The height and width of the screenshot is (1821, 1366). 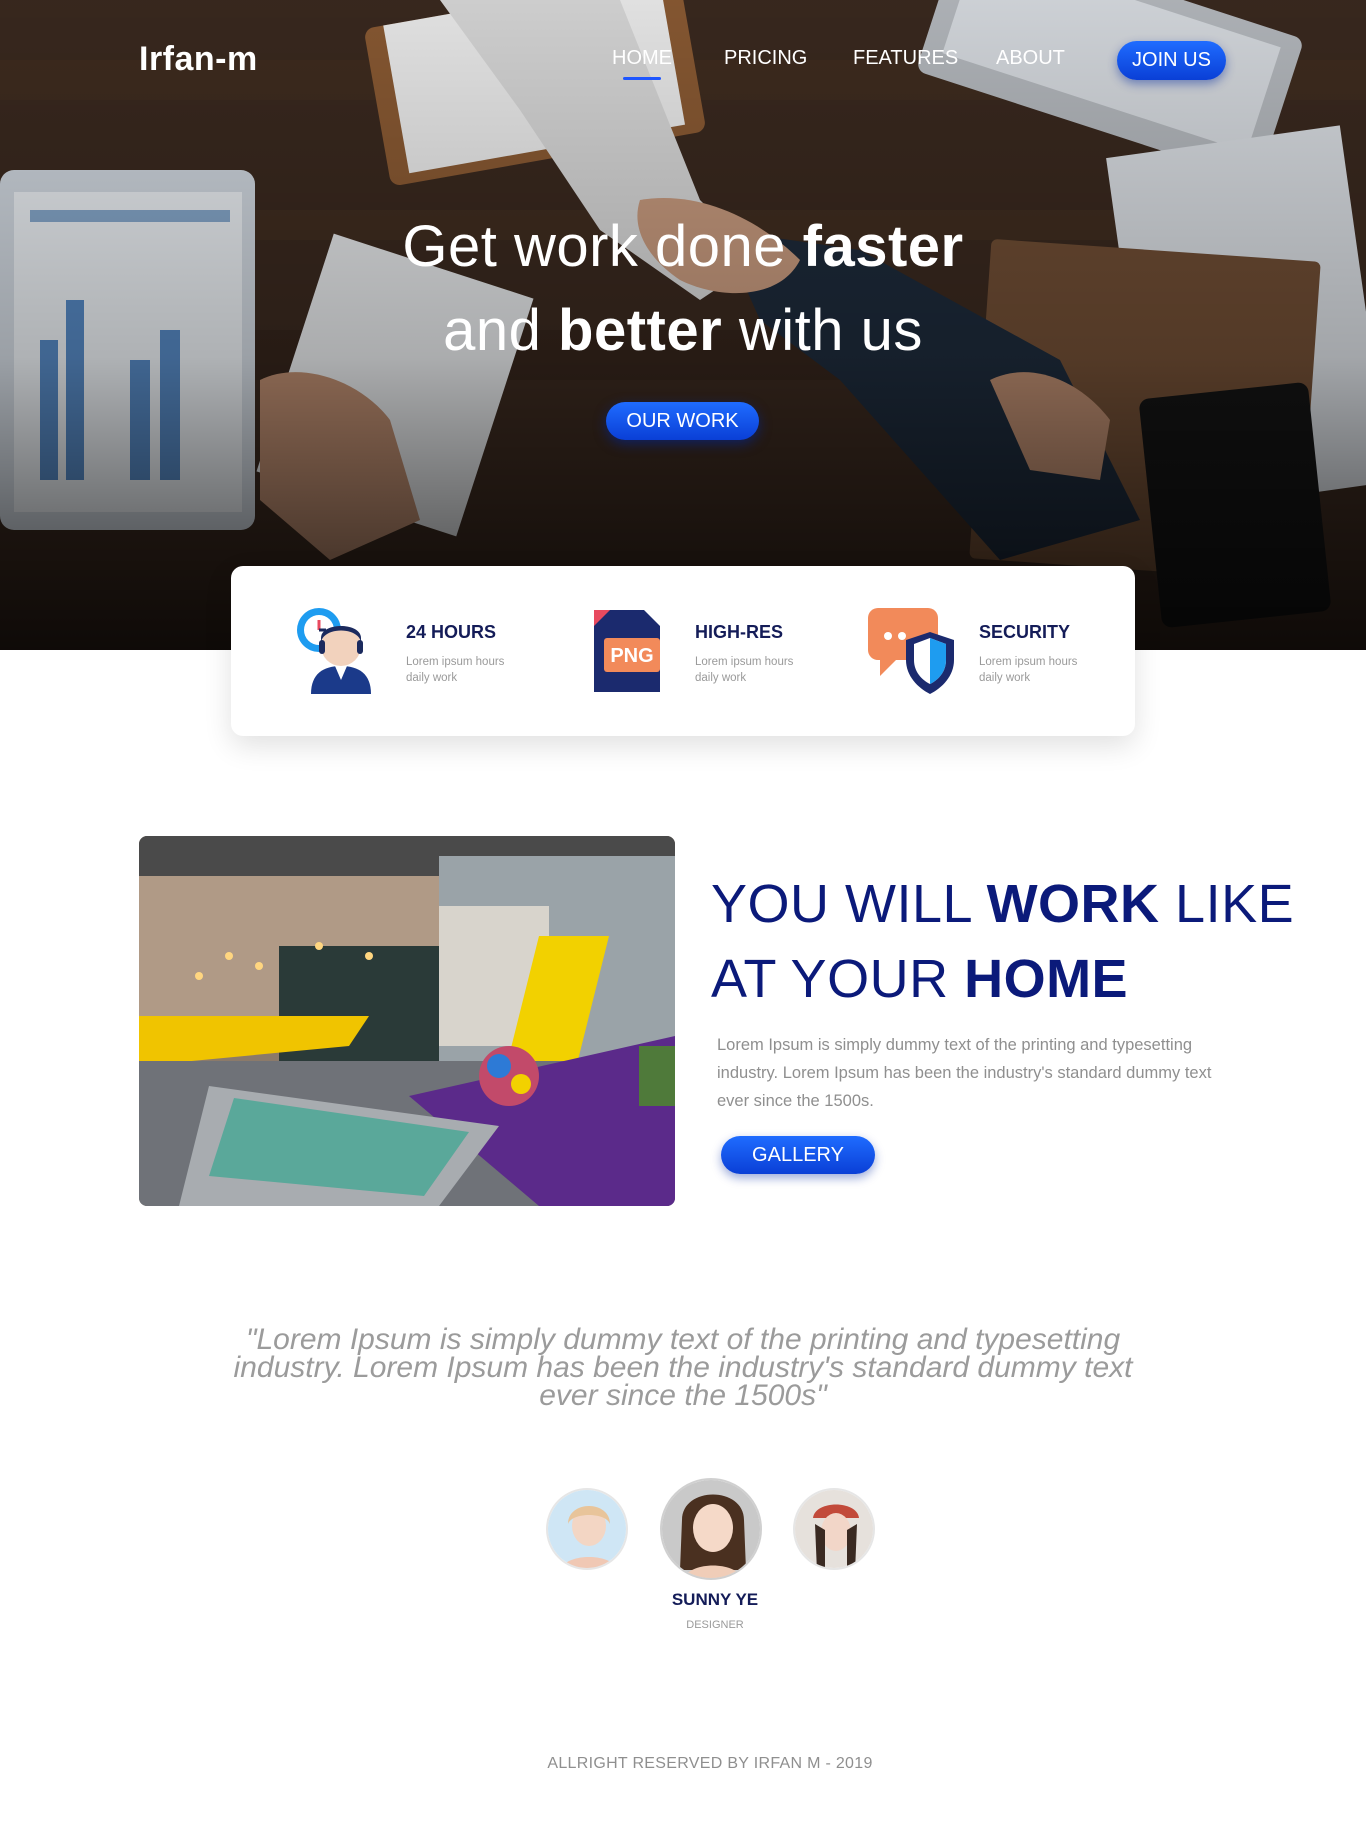 I want to click on nav-features: FEATURES, so click(x=905, y=58).